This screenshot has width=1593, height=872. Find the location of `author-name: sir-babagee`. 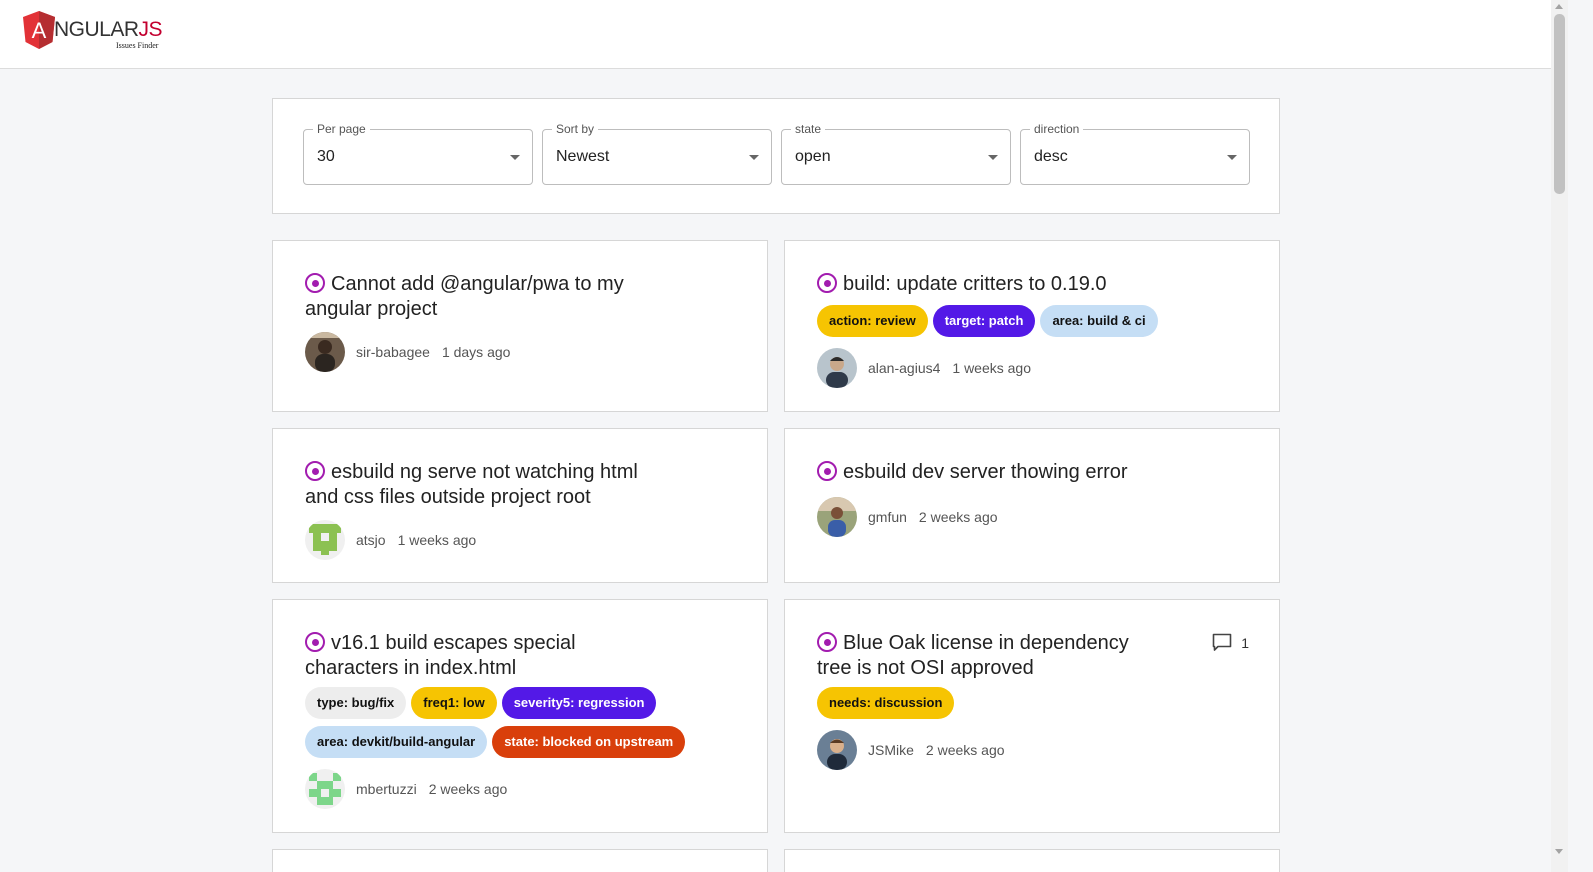

author-name: sir-babagee is located at coordinates (393, 352).